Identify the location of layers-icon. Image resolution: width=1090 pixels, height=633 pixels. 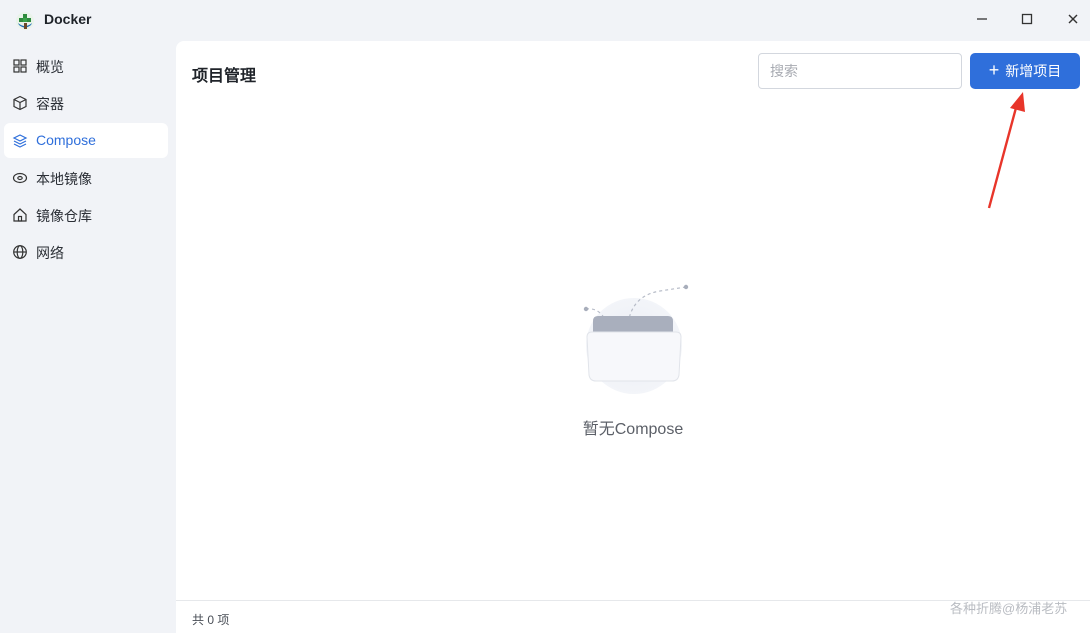
(20, 141).